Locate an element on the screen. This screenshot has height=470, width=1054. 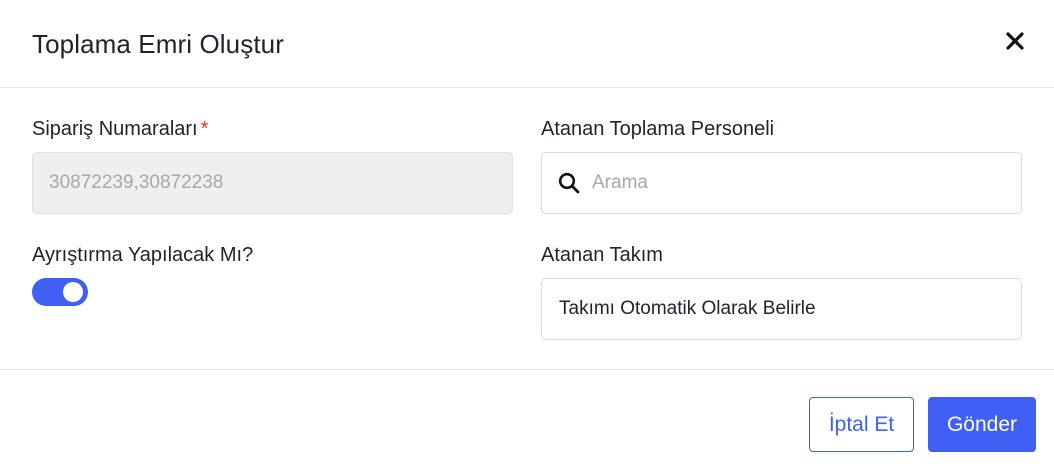
close-button is located at coordinates (1015, 41).